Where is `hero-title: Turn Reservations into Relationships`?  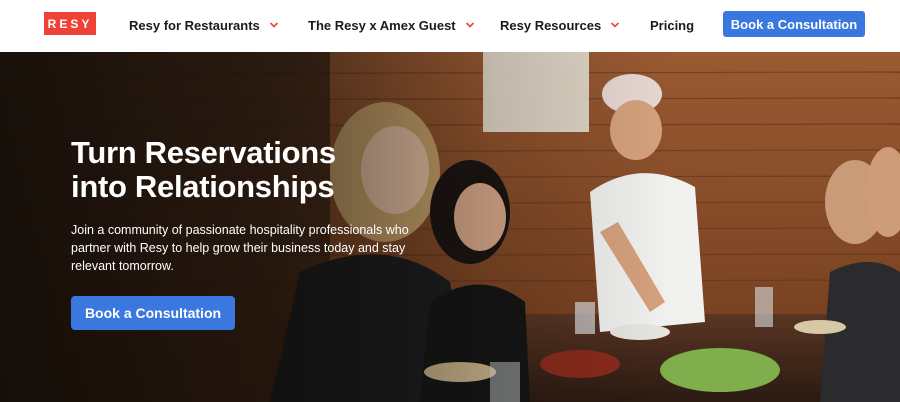
hero-title: Turn Reservations into Relationships is located at coordinates (251, 170).